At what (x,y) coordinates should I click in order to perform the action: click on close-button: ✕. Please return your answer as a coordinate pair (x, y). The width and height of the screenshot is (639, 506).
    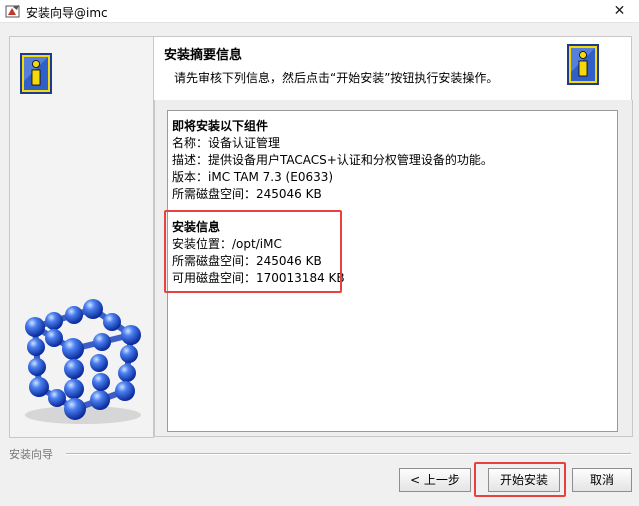
    Looking at the image, I should click on (619, 11).